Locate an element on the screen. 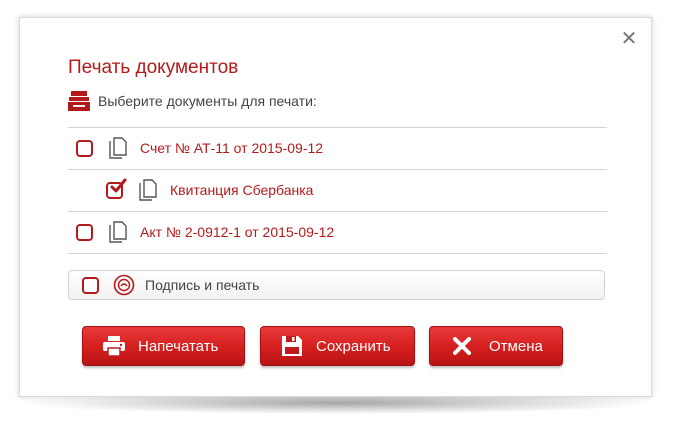  print-button: Напечатать is located at coordinates (163, 346).